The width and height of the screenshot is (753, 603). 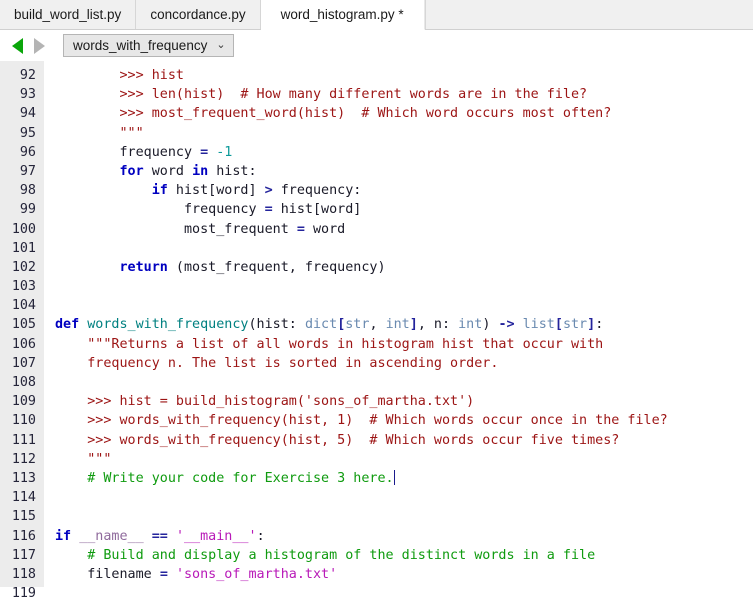 I want to click on code-token: ->, so click(x=506, y=325).